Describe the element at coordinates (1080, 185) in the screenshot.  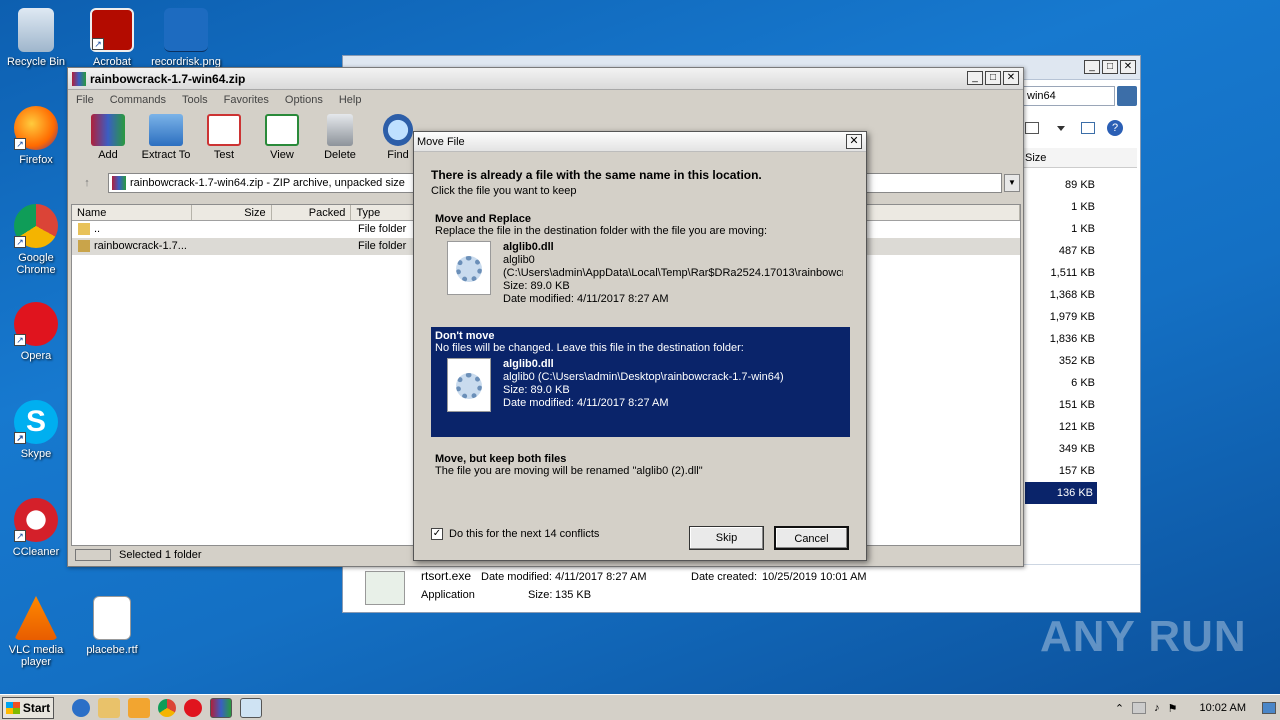
I see `list-item: 89 KB` at that location.